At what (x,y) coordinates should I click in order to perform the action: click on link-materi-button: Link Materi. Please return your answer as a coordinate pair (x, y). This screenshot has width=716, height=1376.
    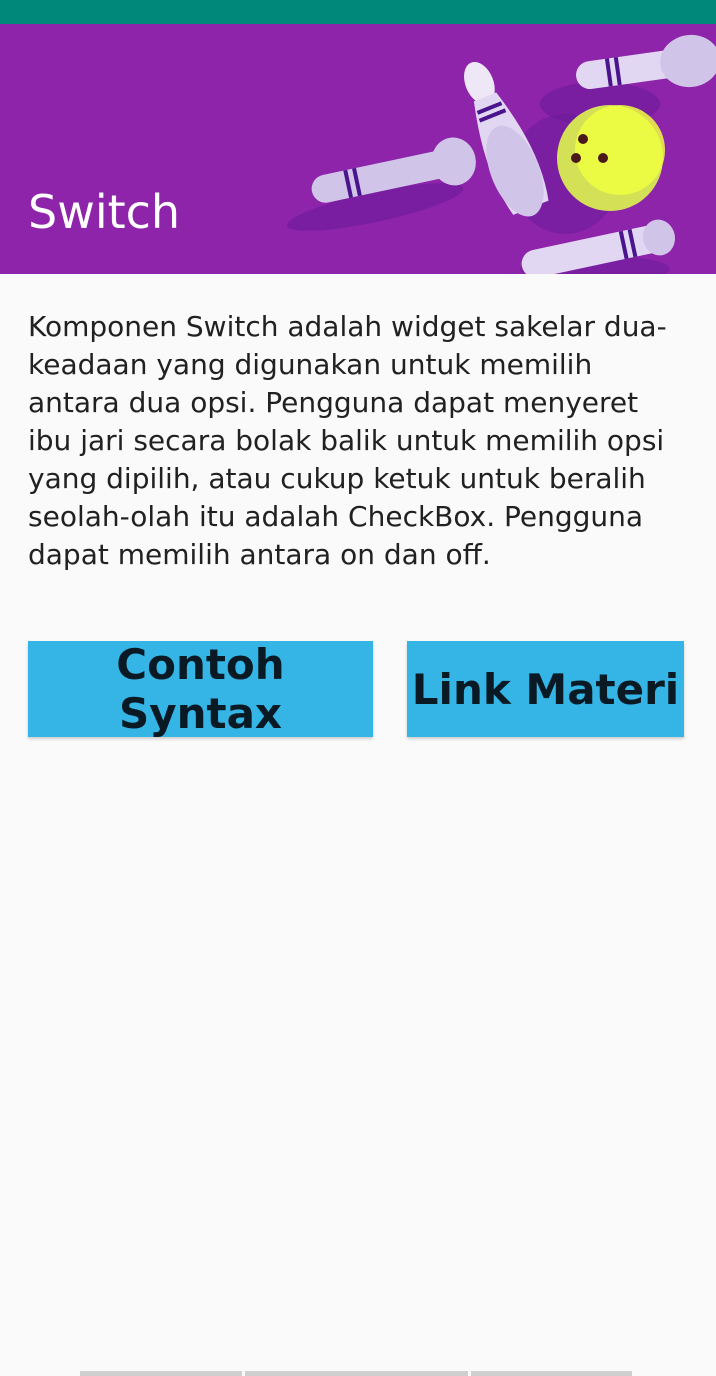
    Looking at the image, I should click on (545, 689).